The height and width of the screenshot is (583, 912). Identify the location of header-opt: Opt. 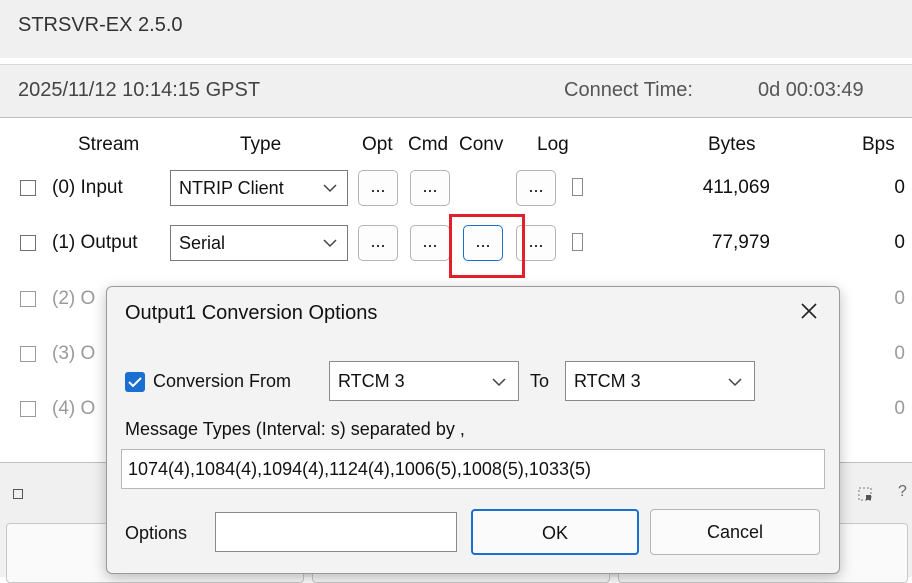
(377, 144).